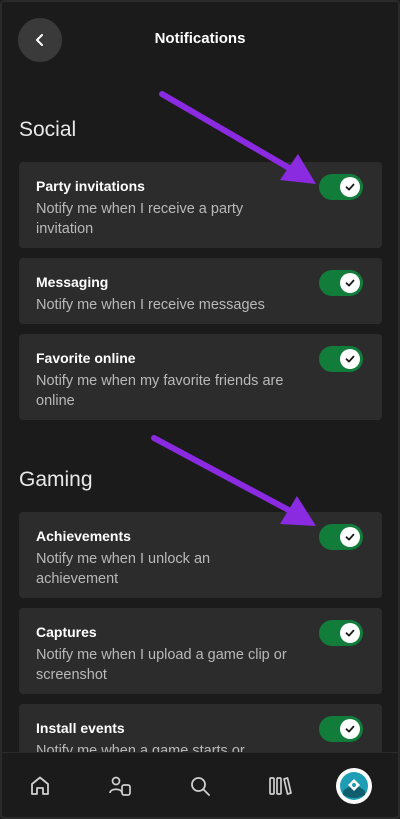 The width and height of the screenshot is (400, 819). I want to click on setting-description: Notify me when a game starts or, so click(140, 747).